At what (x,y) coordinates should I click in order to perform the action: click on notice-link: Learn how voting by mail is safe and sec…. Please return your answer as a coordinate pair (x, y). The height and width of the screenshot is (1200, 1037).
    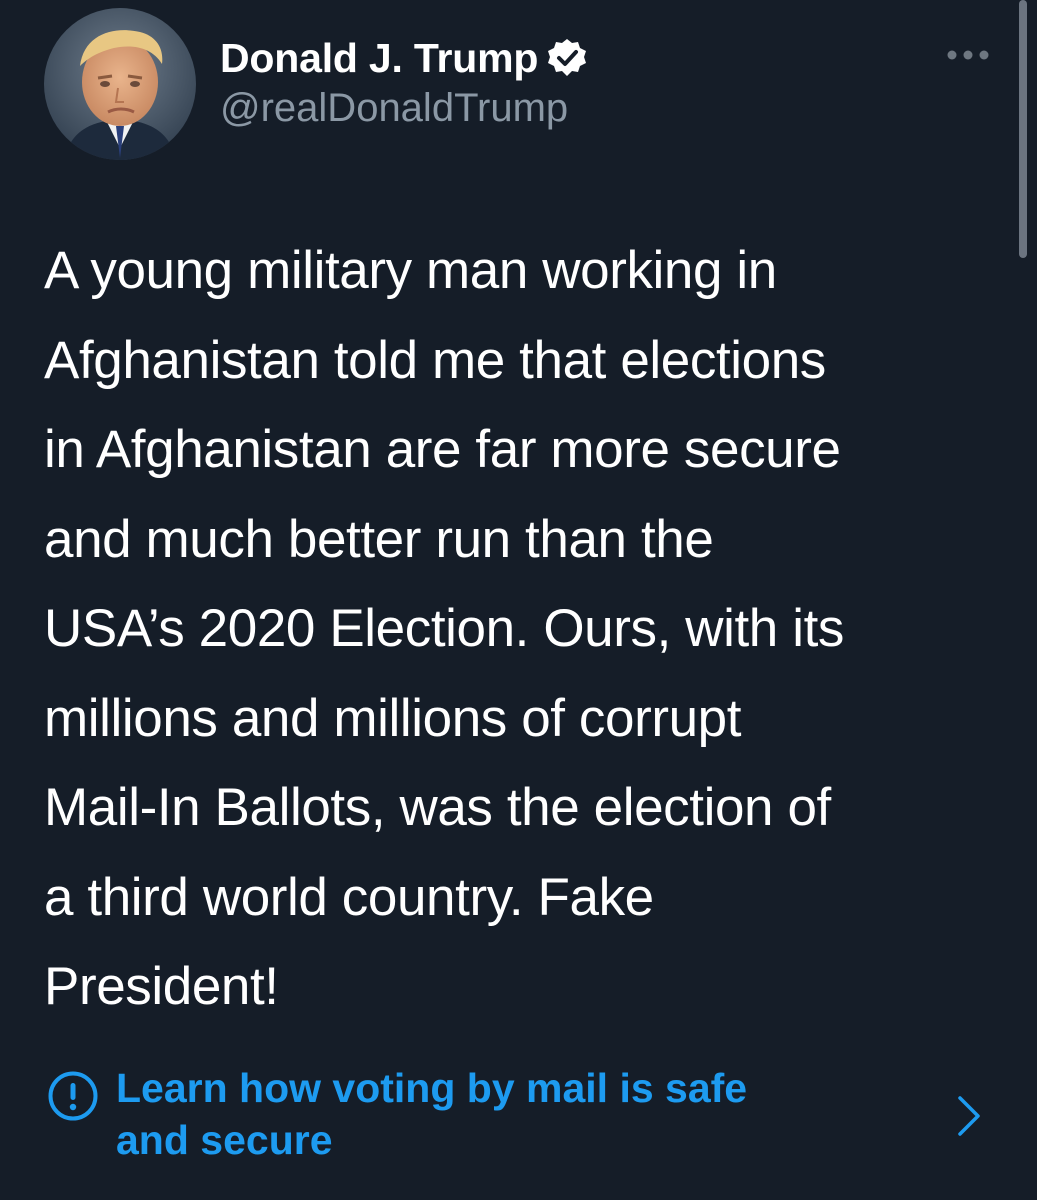
    Looking at the image, I should click on (431, 1114).